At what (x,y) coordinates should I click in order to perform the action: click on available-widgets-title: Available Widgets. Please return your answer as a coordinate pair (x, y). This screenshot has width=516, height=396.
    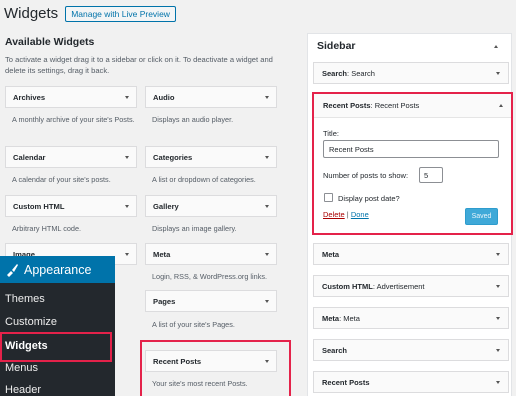
    Looking at the image, I should click on (50, 42).